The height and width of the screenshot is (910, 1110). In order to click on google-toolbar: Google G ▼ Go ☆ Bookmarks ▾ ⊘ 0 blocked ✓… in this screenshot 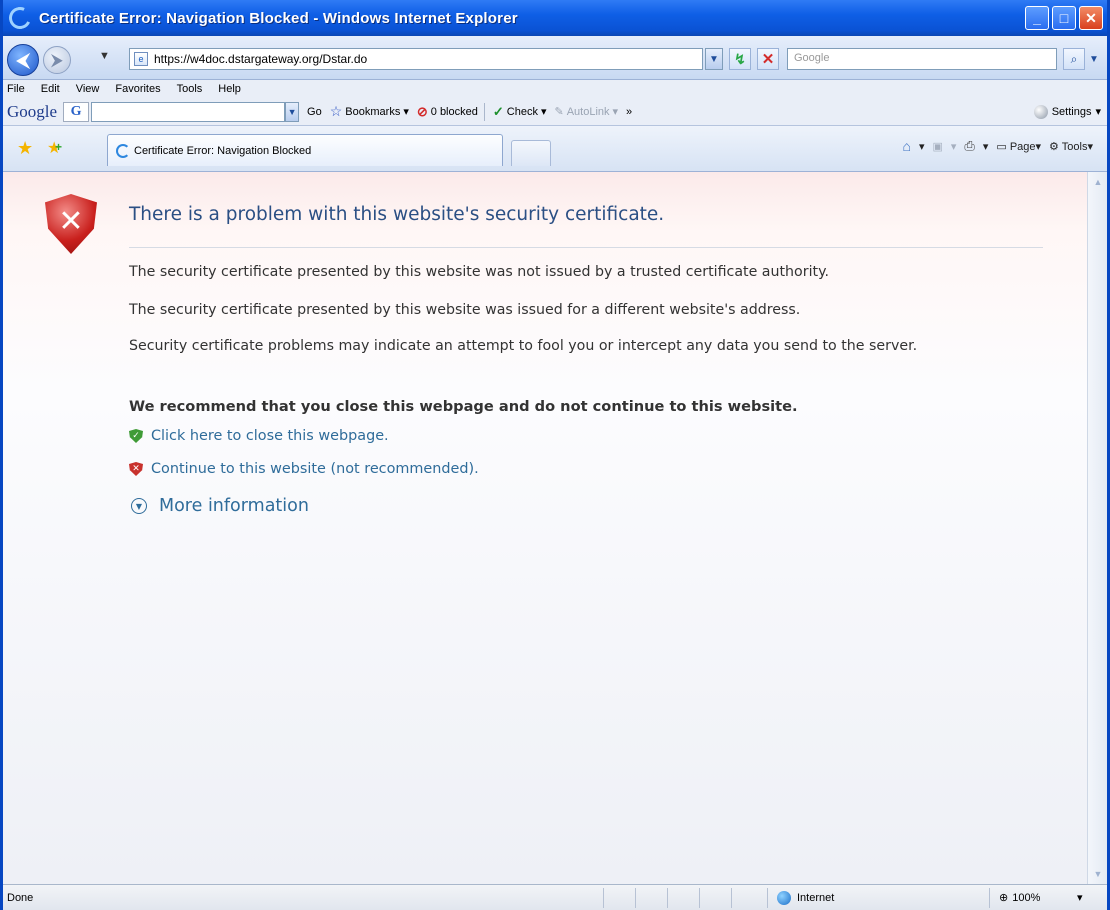, I will do `click(555, 112)`.